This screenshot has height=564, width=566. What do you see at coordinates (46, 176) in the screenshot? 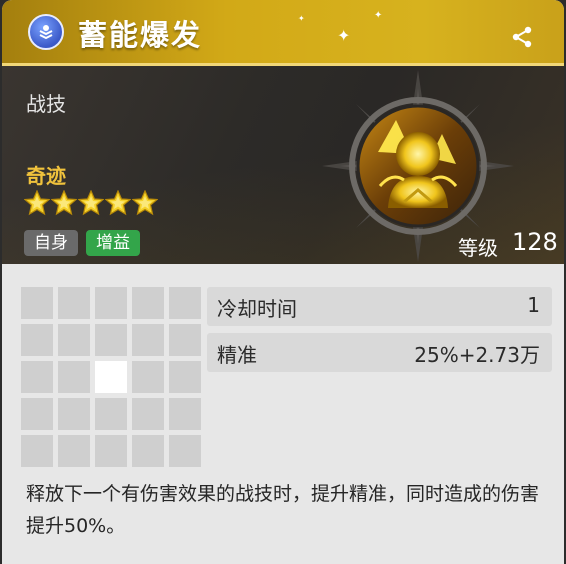
I see `rarity-label: 奇迹` at bounding box center [46, 176].